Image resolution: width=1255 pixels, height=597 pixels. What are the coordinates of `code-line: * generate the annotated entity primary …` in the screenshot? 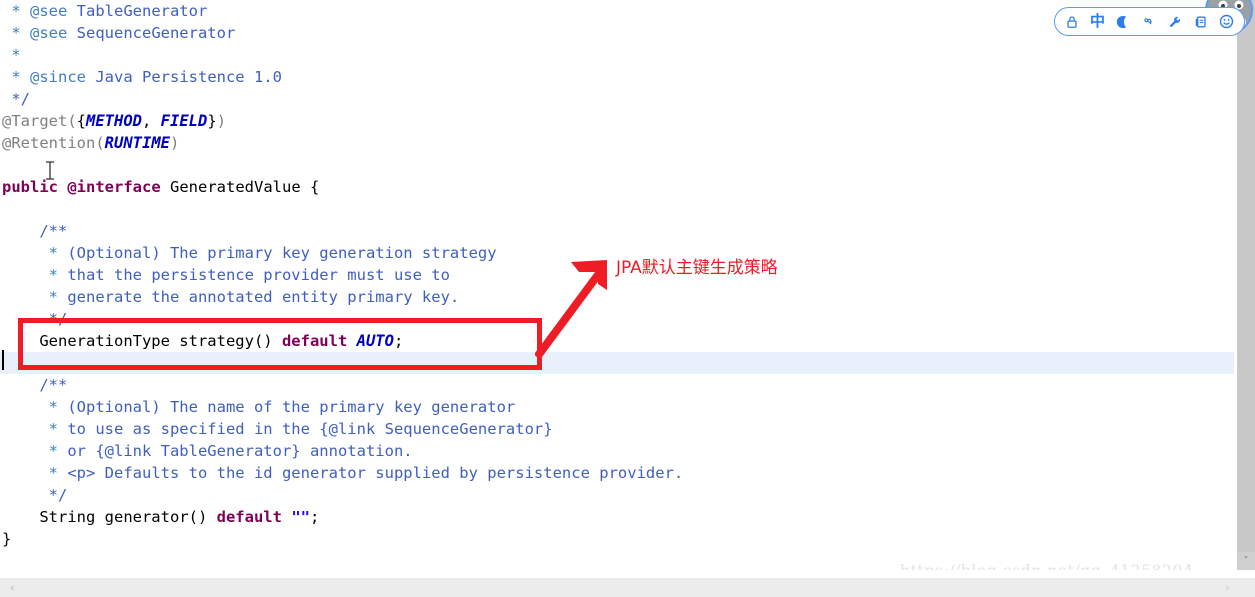 It's located at (617, 297).